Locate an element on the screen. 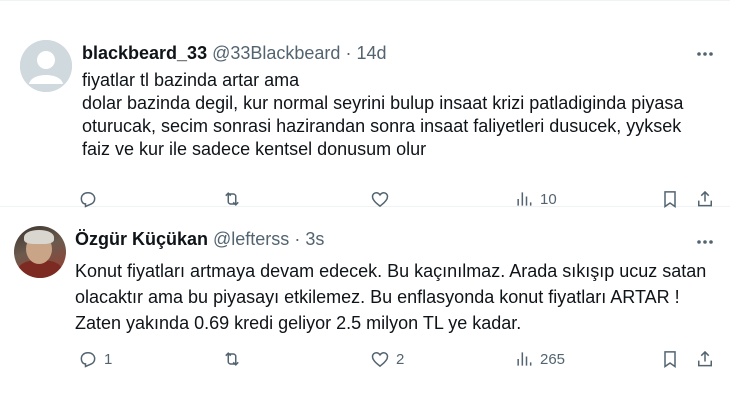  reply-button: 1 is located at coordinates (95, 359).